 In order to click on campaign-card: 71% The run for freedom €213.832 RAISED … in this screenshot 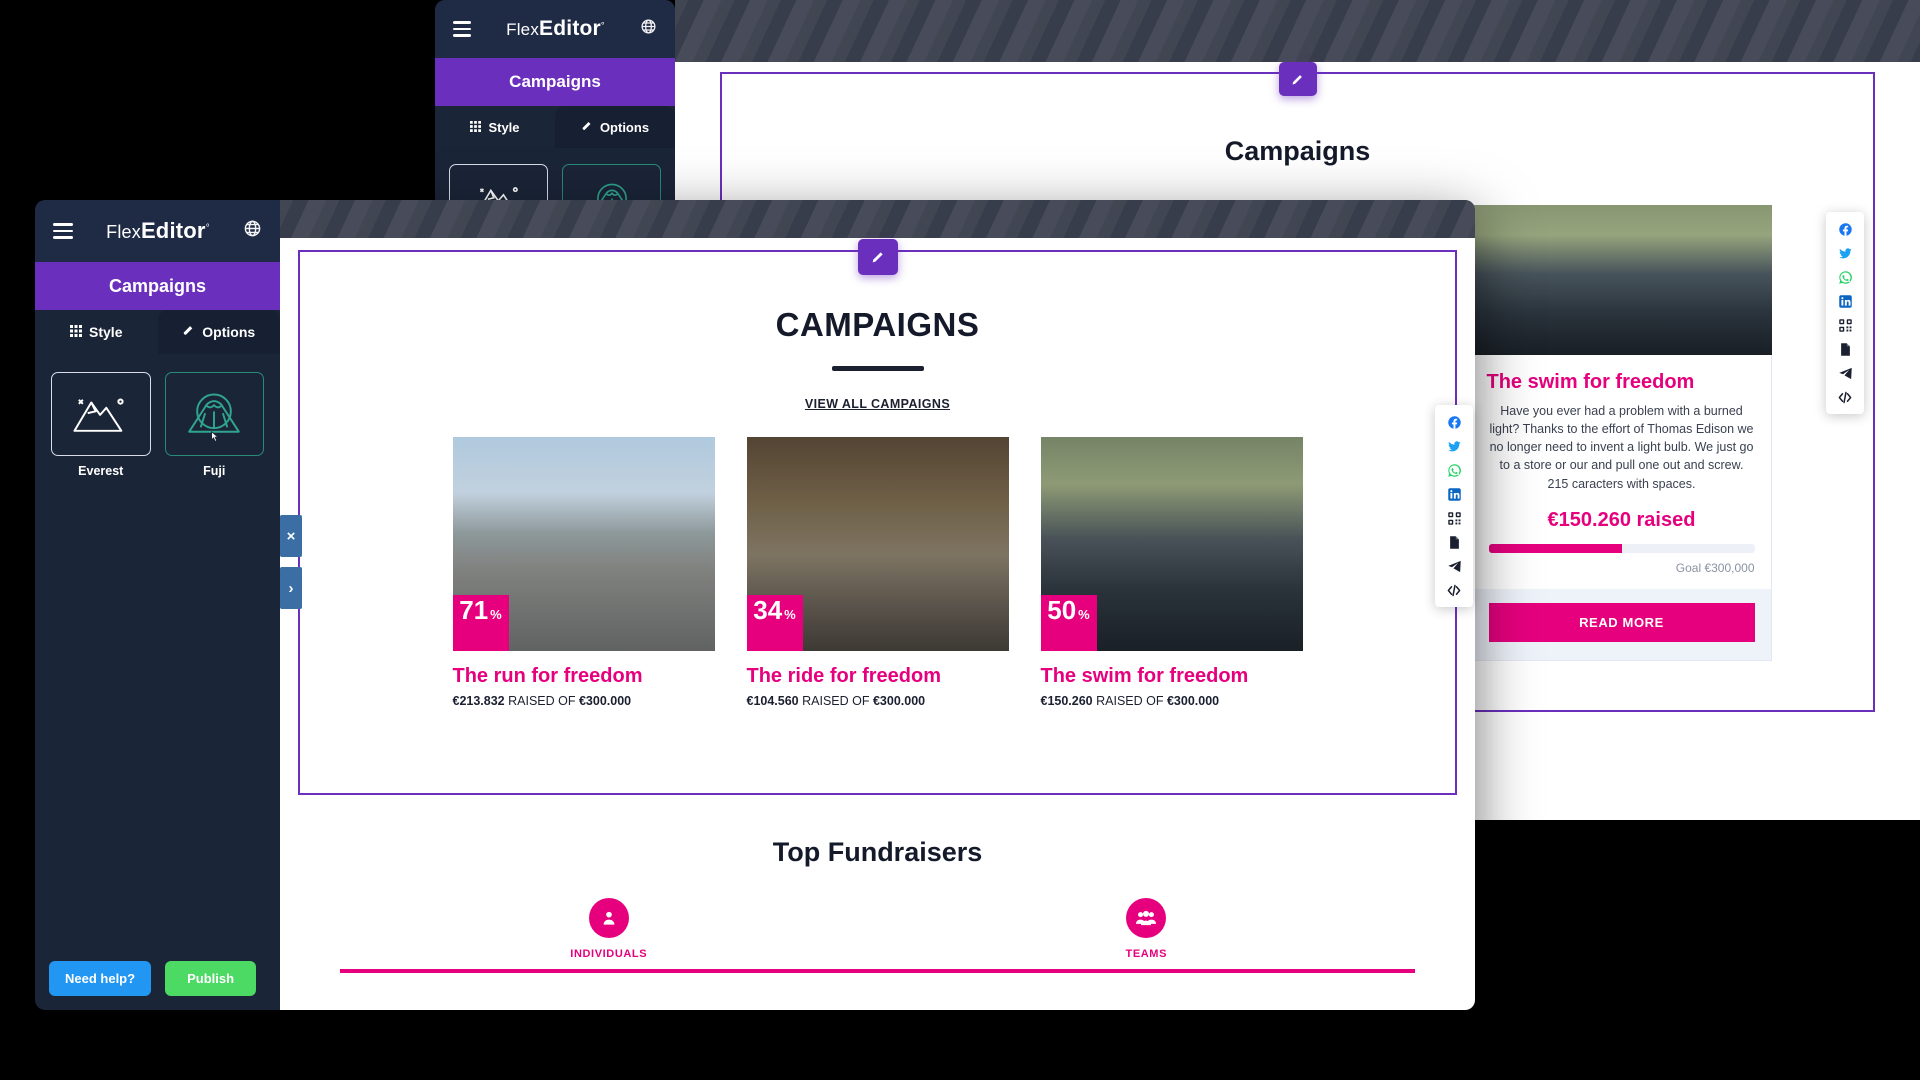, I will do `click(583, 572)`.